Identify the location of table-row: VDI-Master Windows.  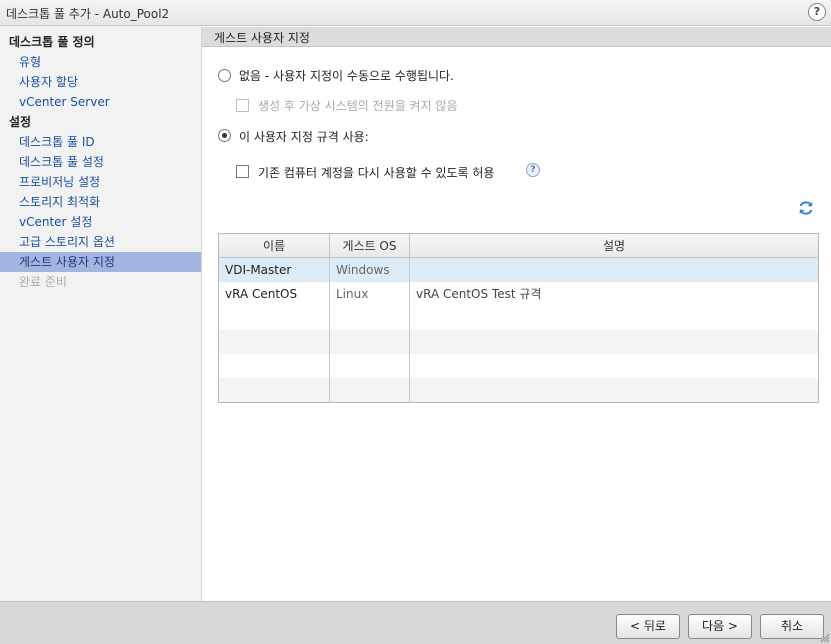
(518, 270).